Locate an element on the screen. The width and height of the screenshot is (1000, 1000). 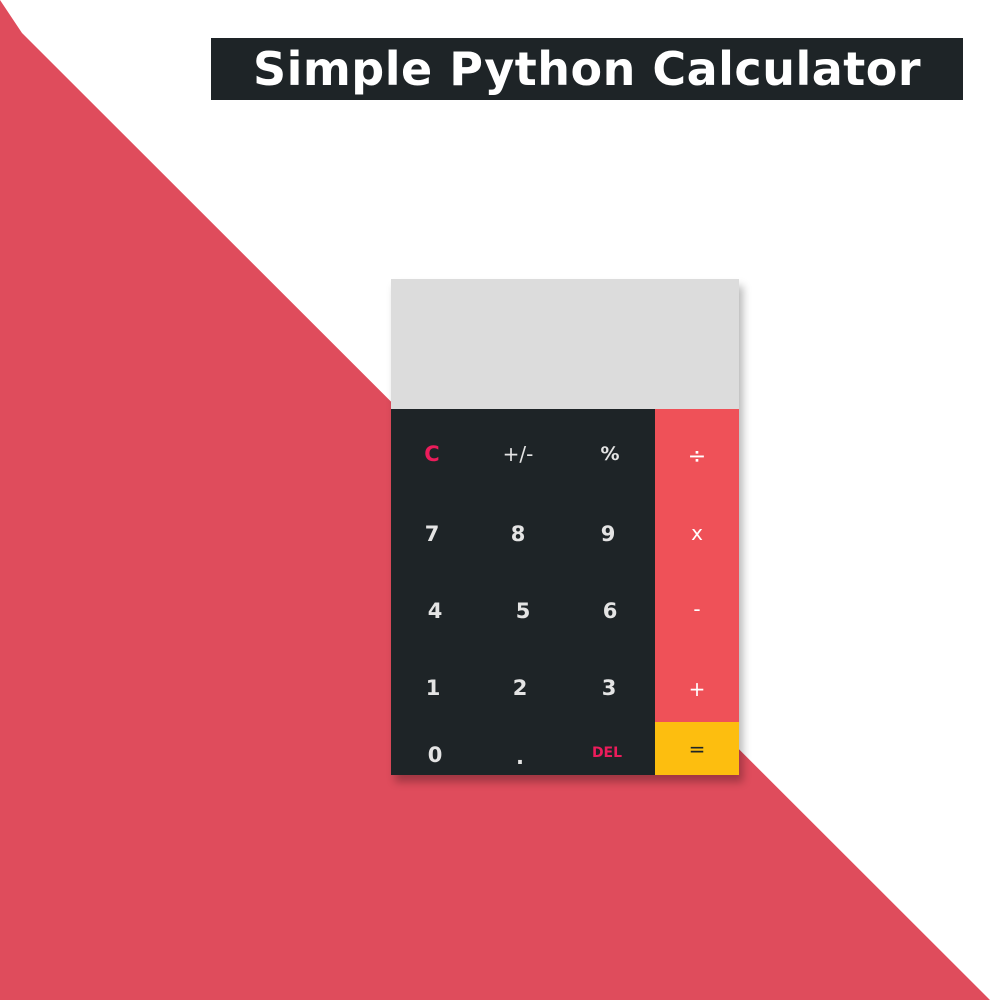
digit-8-button: 8 is located at coordinates (518, 534).